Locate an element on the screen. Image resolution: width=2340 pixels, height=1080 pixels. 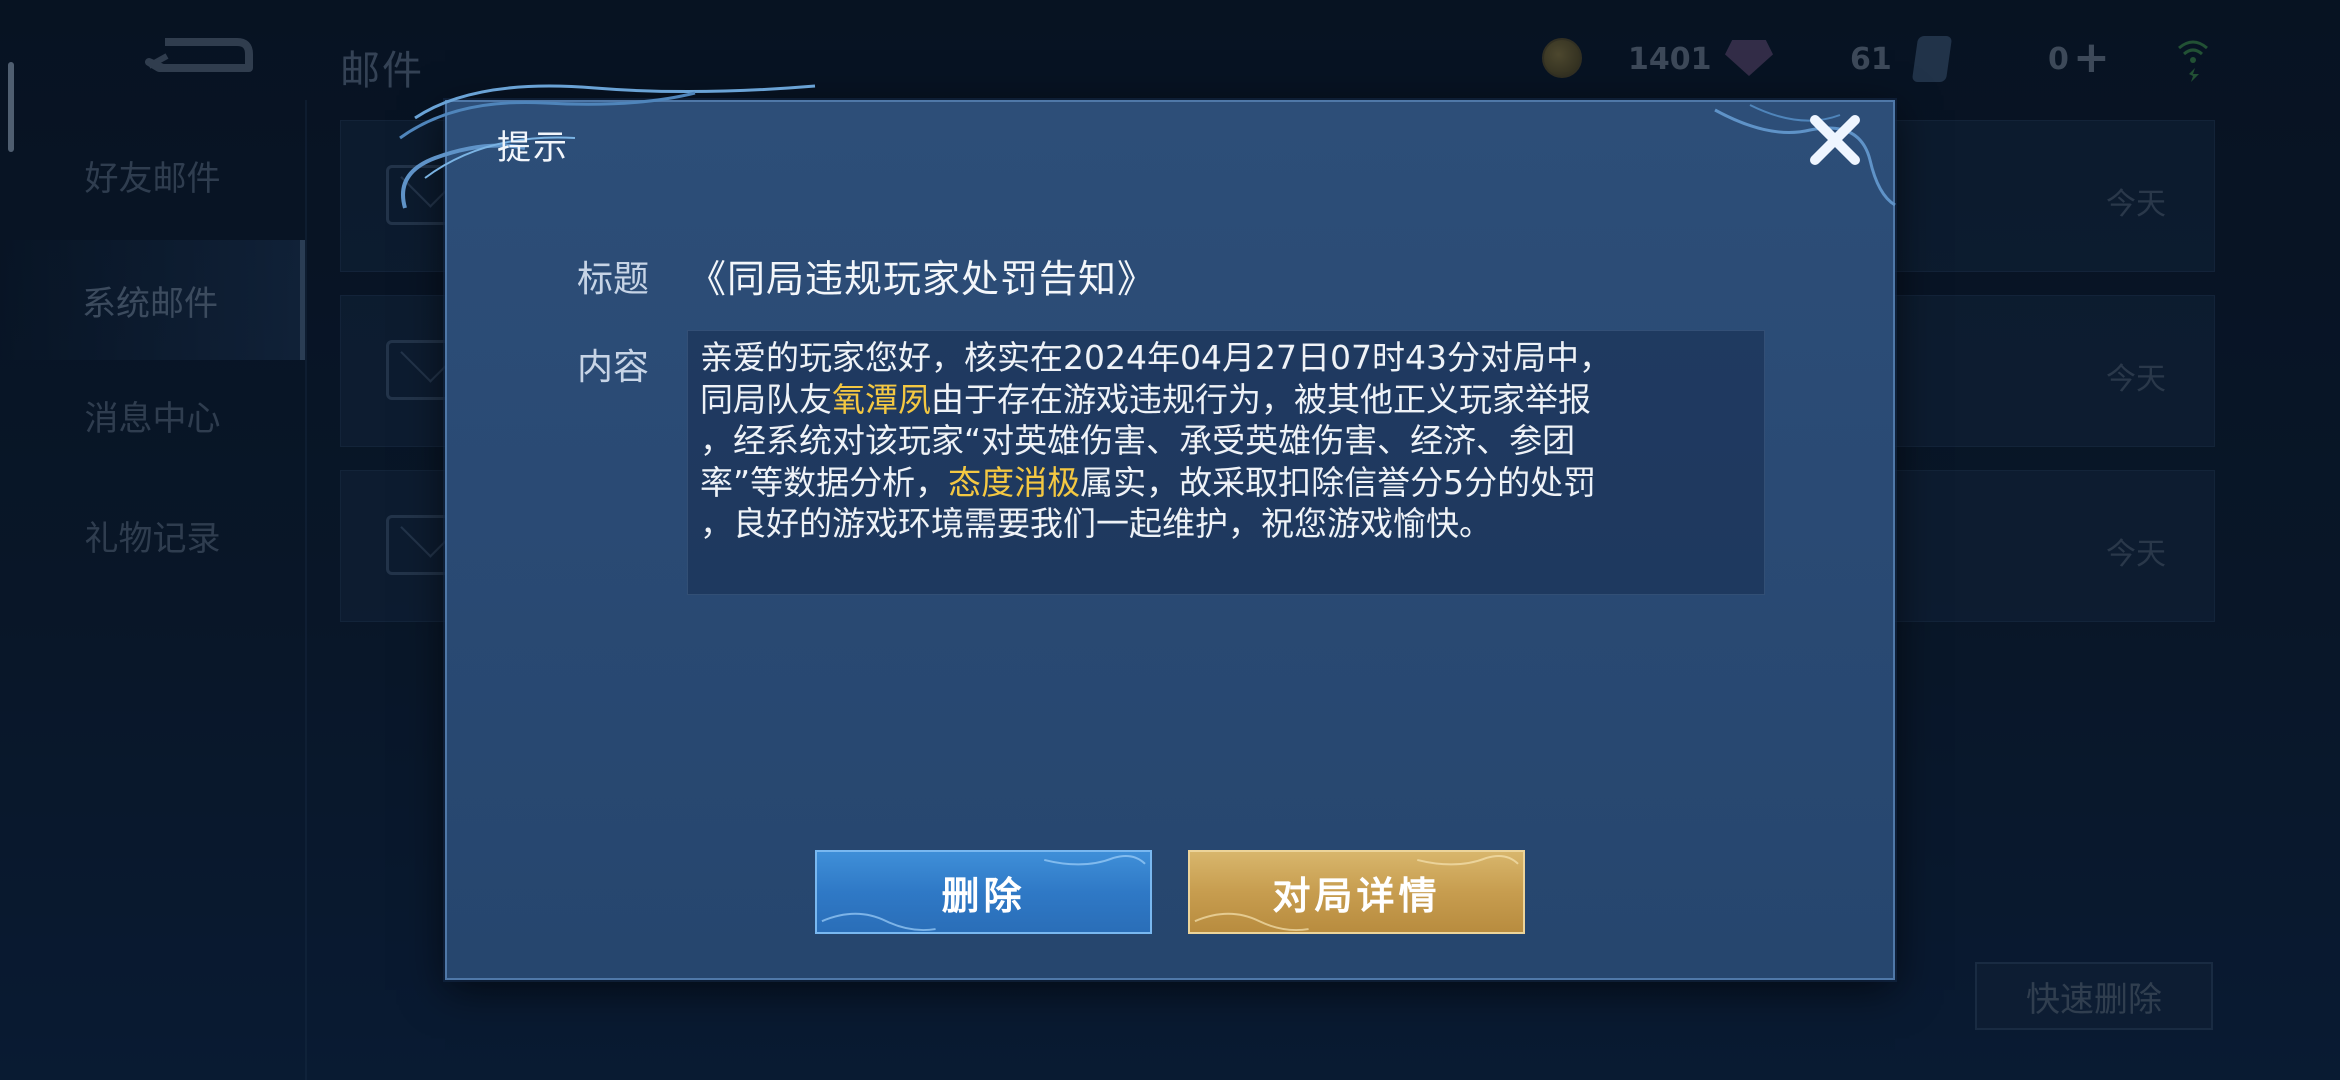
subject-label: 标题 is located at coordinates (613, 279).